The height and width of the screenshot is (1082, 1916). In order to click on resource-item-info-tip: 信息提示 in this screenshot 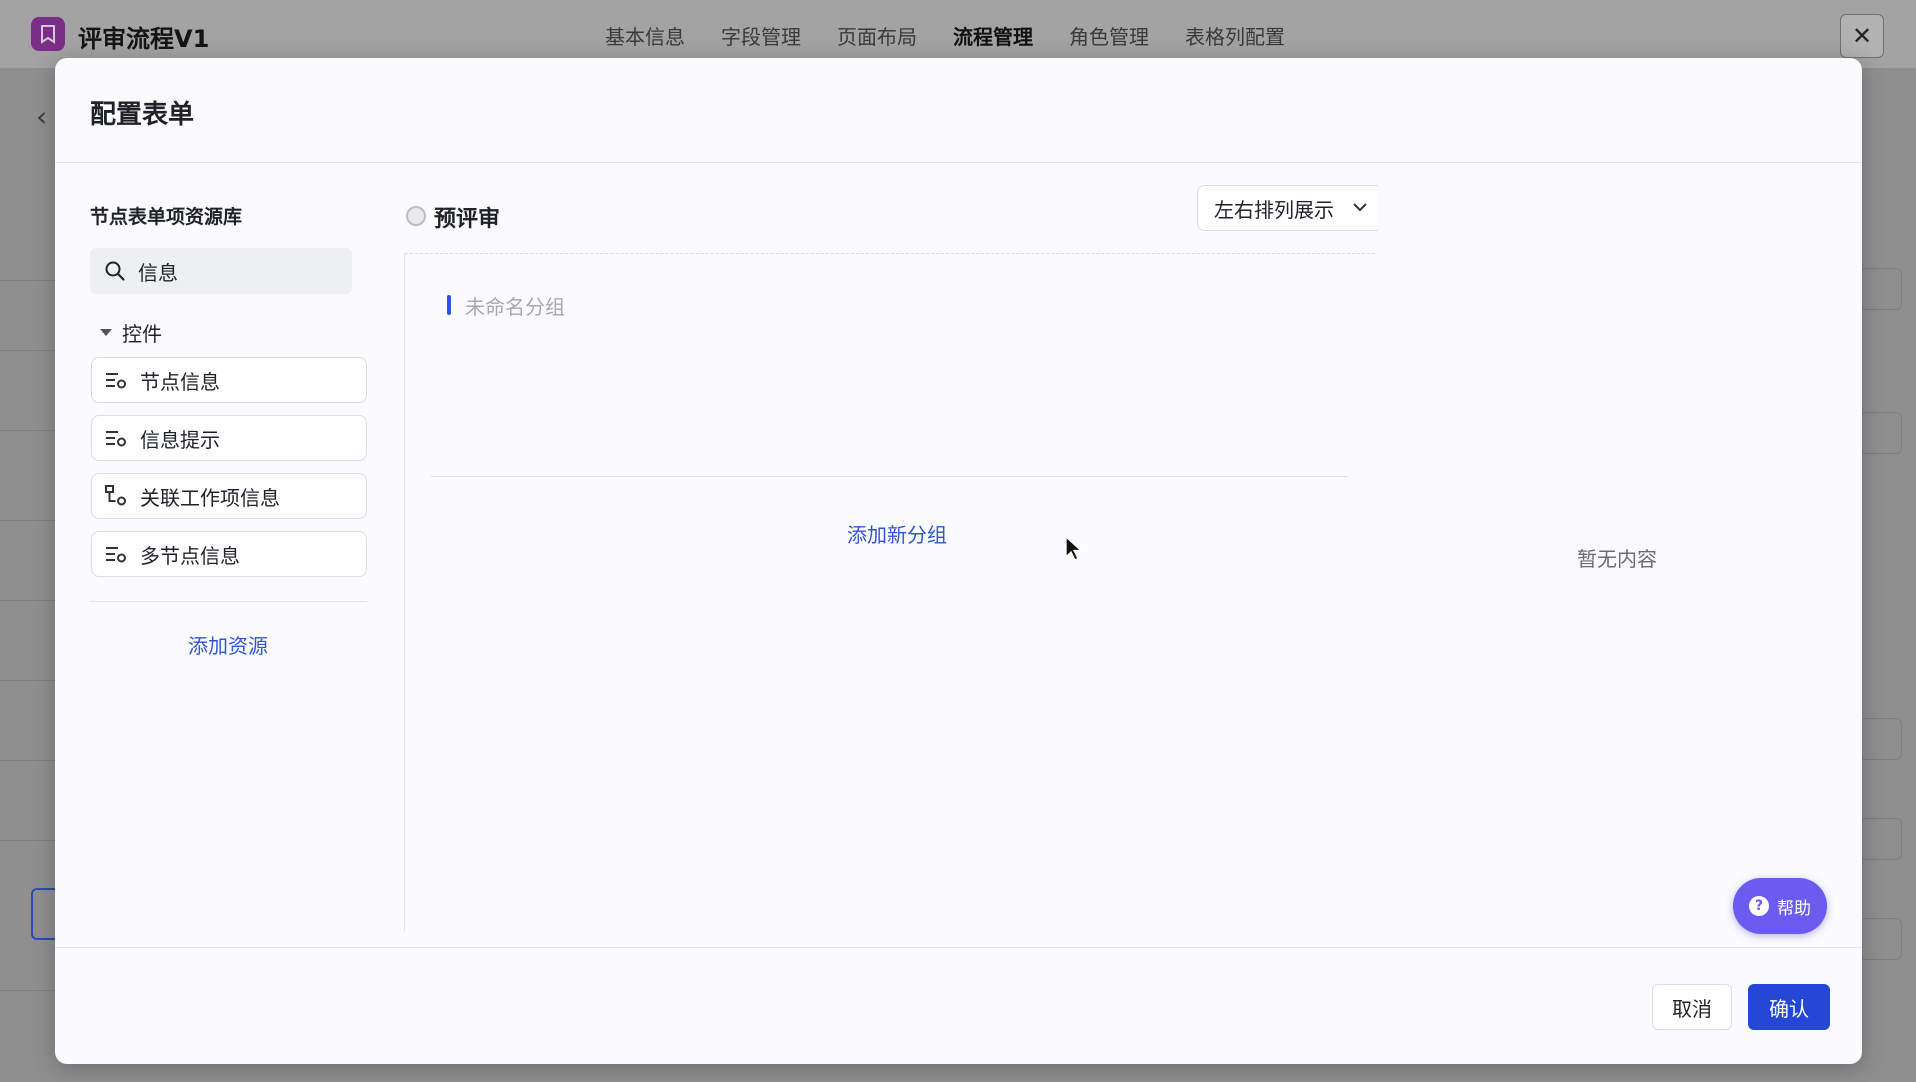, I will do `click(229, 438)`.